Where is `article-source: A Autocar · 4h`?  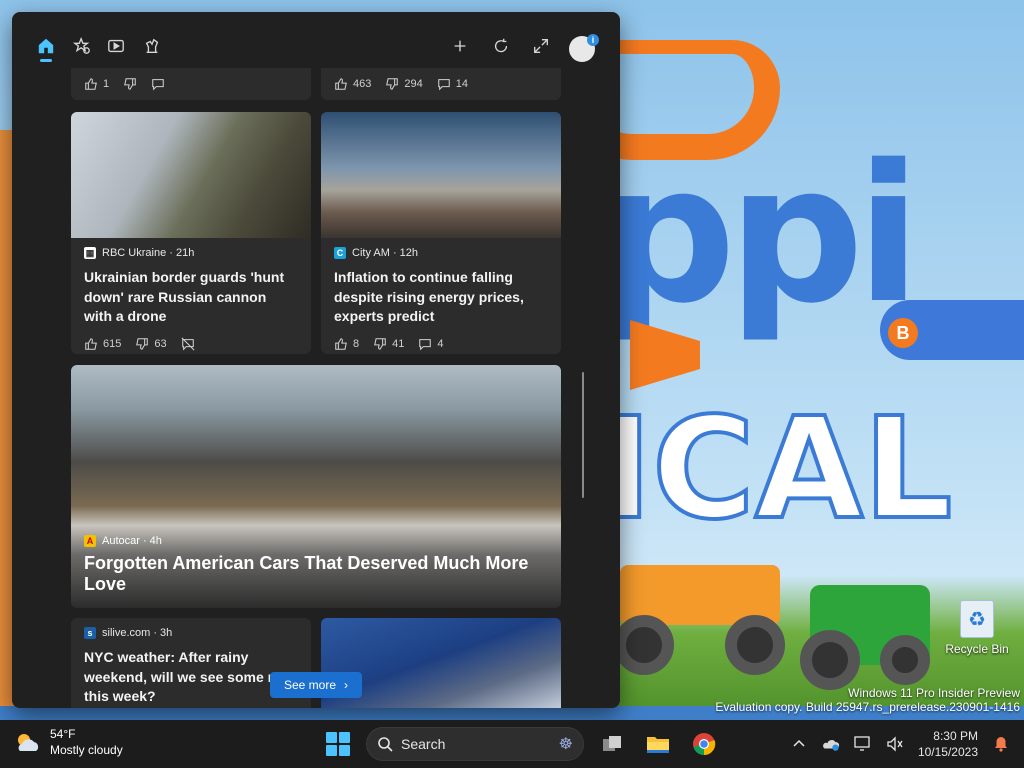
article-source: A Autocar · 4h is located at coordinates (123, 541).